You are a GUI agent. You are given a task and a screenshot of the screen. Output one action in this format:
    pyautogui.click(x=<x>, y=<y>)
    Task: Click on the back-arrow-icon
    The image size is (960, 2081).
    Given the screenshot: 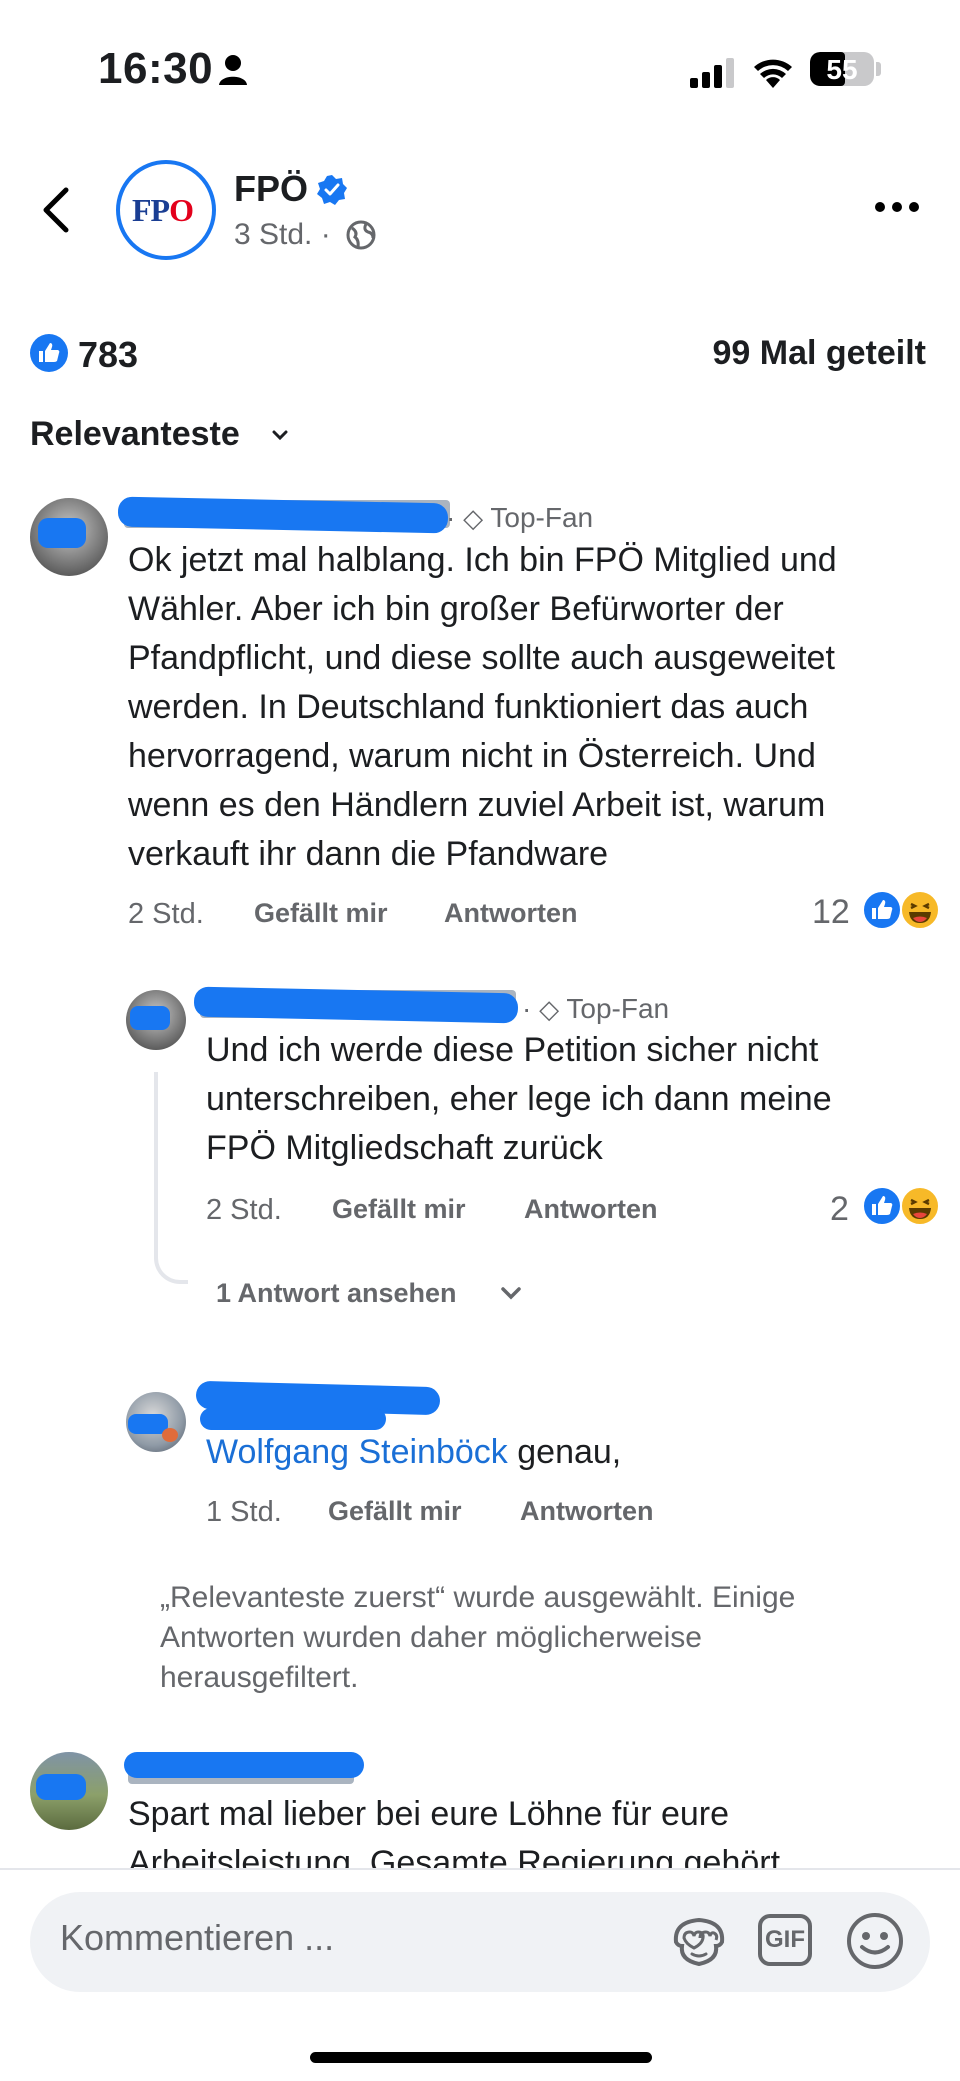 What is the action you would take?
    pyautogui.click(x=55, y=210)
    